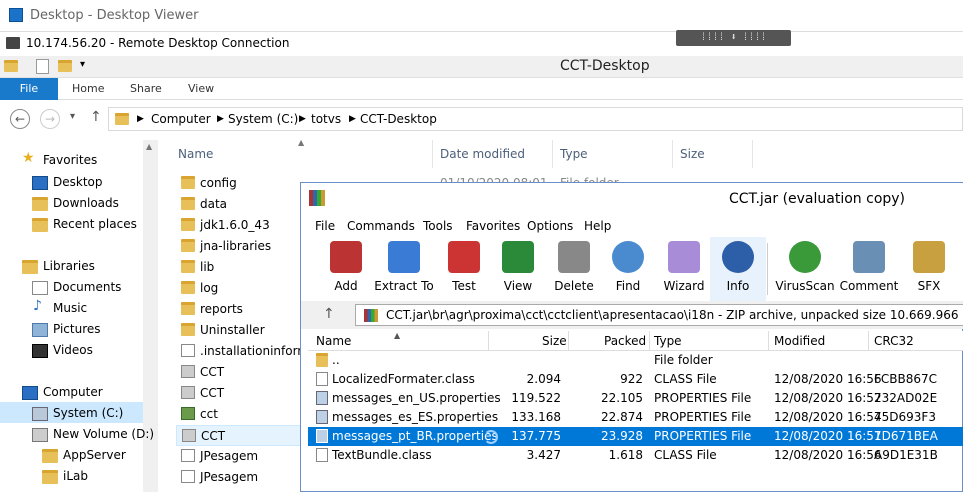 The height and width of the screenshot is (492, 963). I want to click on breadcrumb-totvs: totvs, so click(326, 119).